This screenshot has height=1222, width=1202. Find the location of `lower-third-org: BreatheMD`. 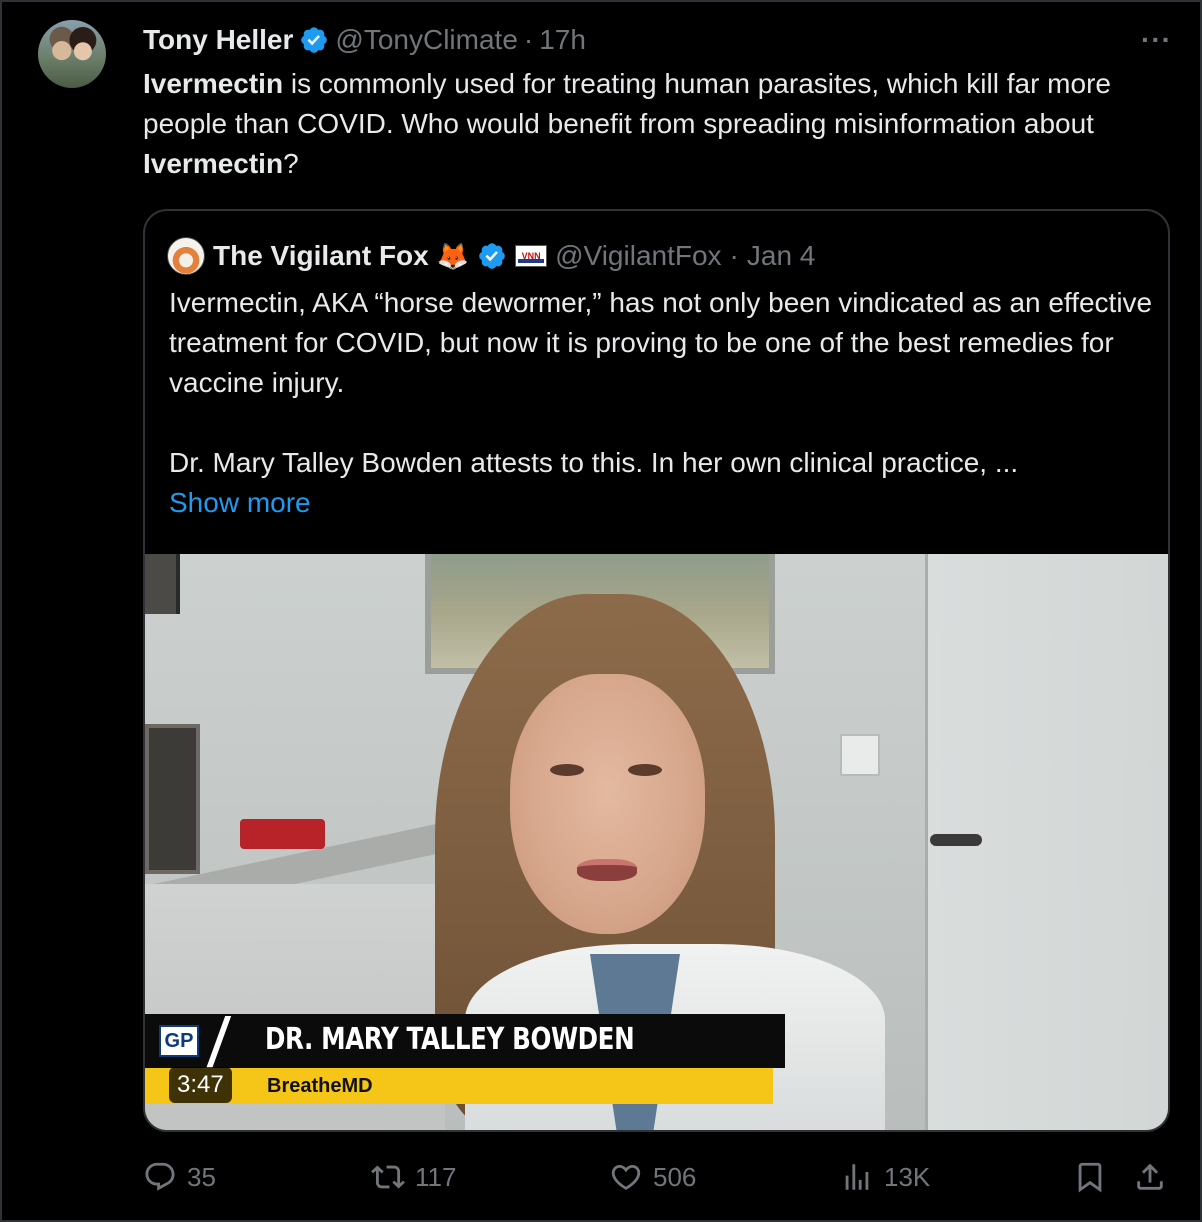

lower-third-org: BreatheMD is located at coordinates (320, 1086).